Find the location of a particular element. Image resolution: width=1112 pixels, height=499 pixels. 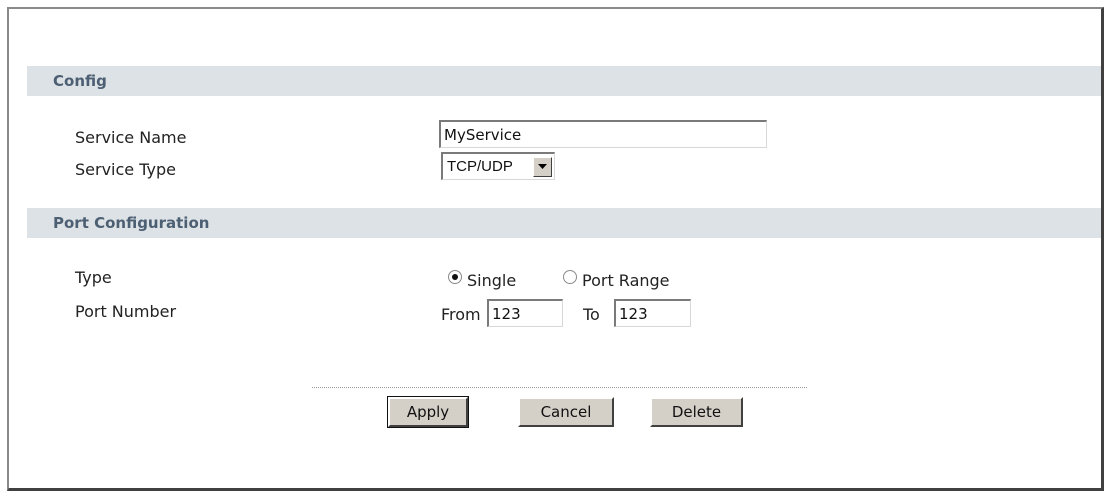

service-type-select: TCP/UDP is located at coordinates (498, 166).